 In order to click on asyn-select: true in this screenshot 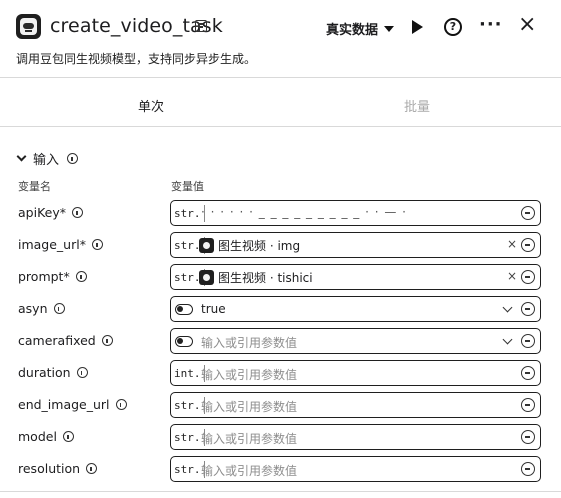, I will do `click(355, 309)`.